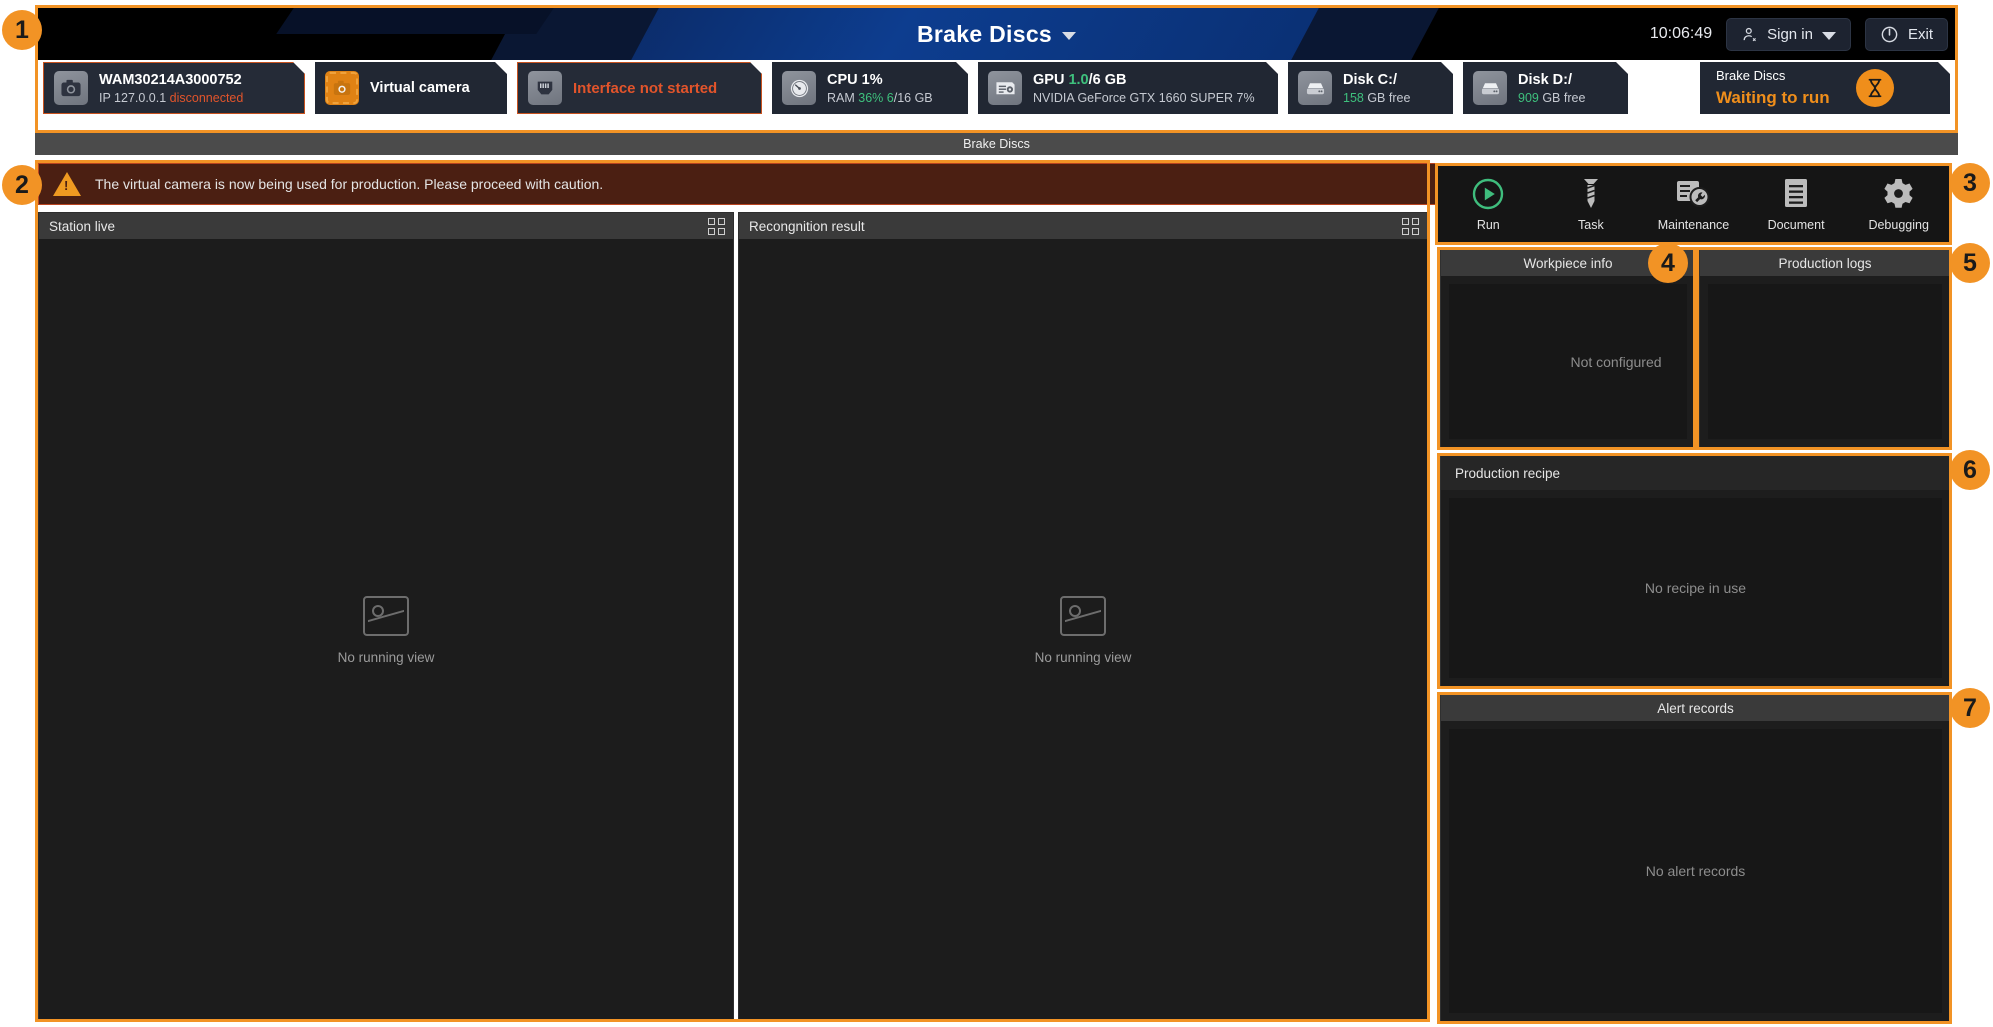  What do you see at coordinates (1796, 224) in the screenshot?
I see `toolbar-label-document: Document` at bounding box center [1796, 224].